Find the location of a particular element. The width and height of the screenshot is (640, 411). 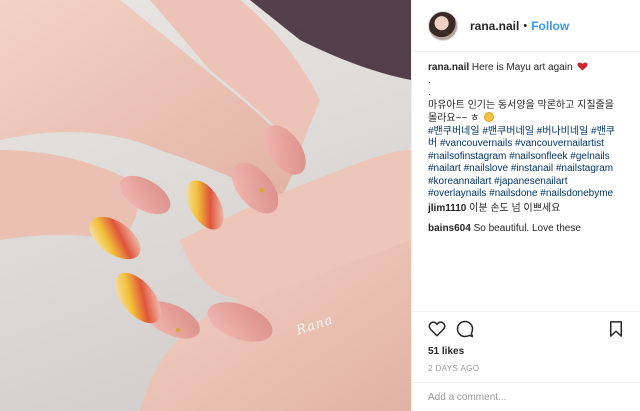

add-comment-input is located at coordinates (526, 397).